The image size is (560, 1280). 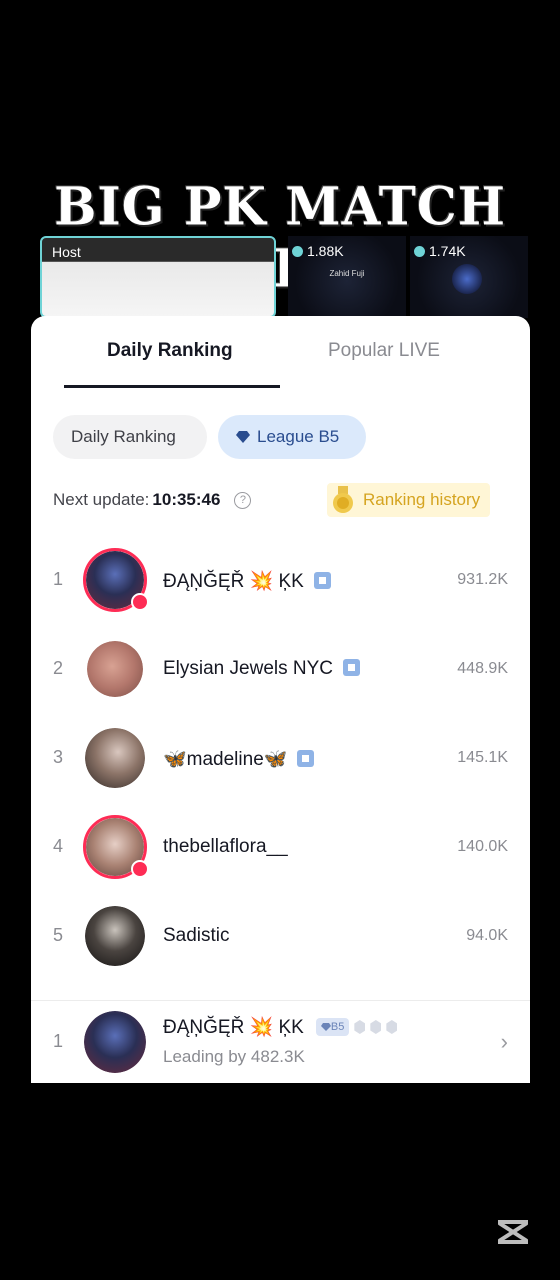 I want to click on guest-coin-value: 1.74K, so click(x=447, y=251).